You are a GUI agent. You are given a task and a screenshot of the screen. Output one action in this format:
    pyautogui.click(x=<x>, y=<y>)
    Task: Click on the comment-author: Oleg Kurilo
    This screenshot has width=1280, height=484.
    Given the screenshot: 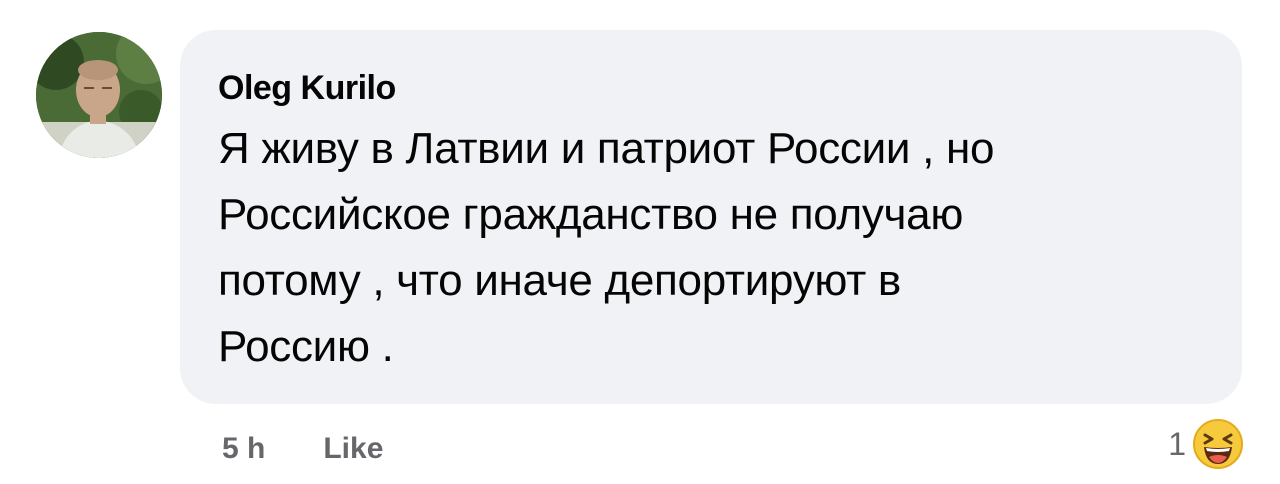 What is the action you would take?
    pyautogui.click(x=711, y=88)
    